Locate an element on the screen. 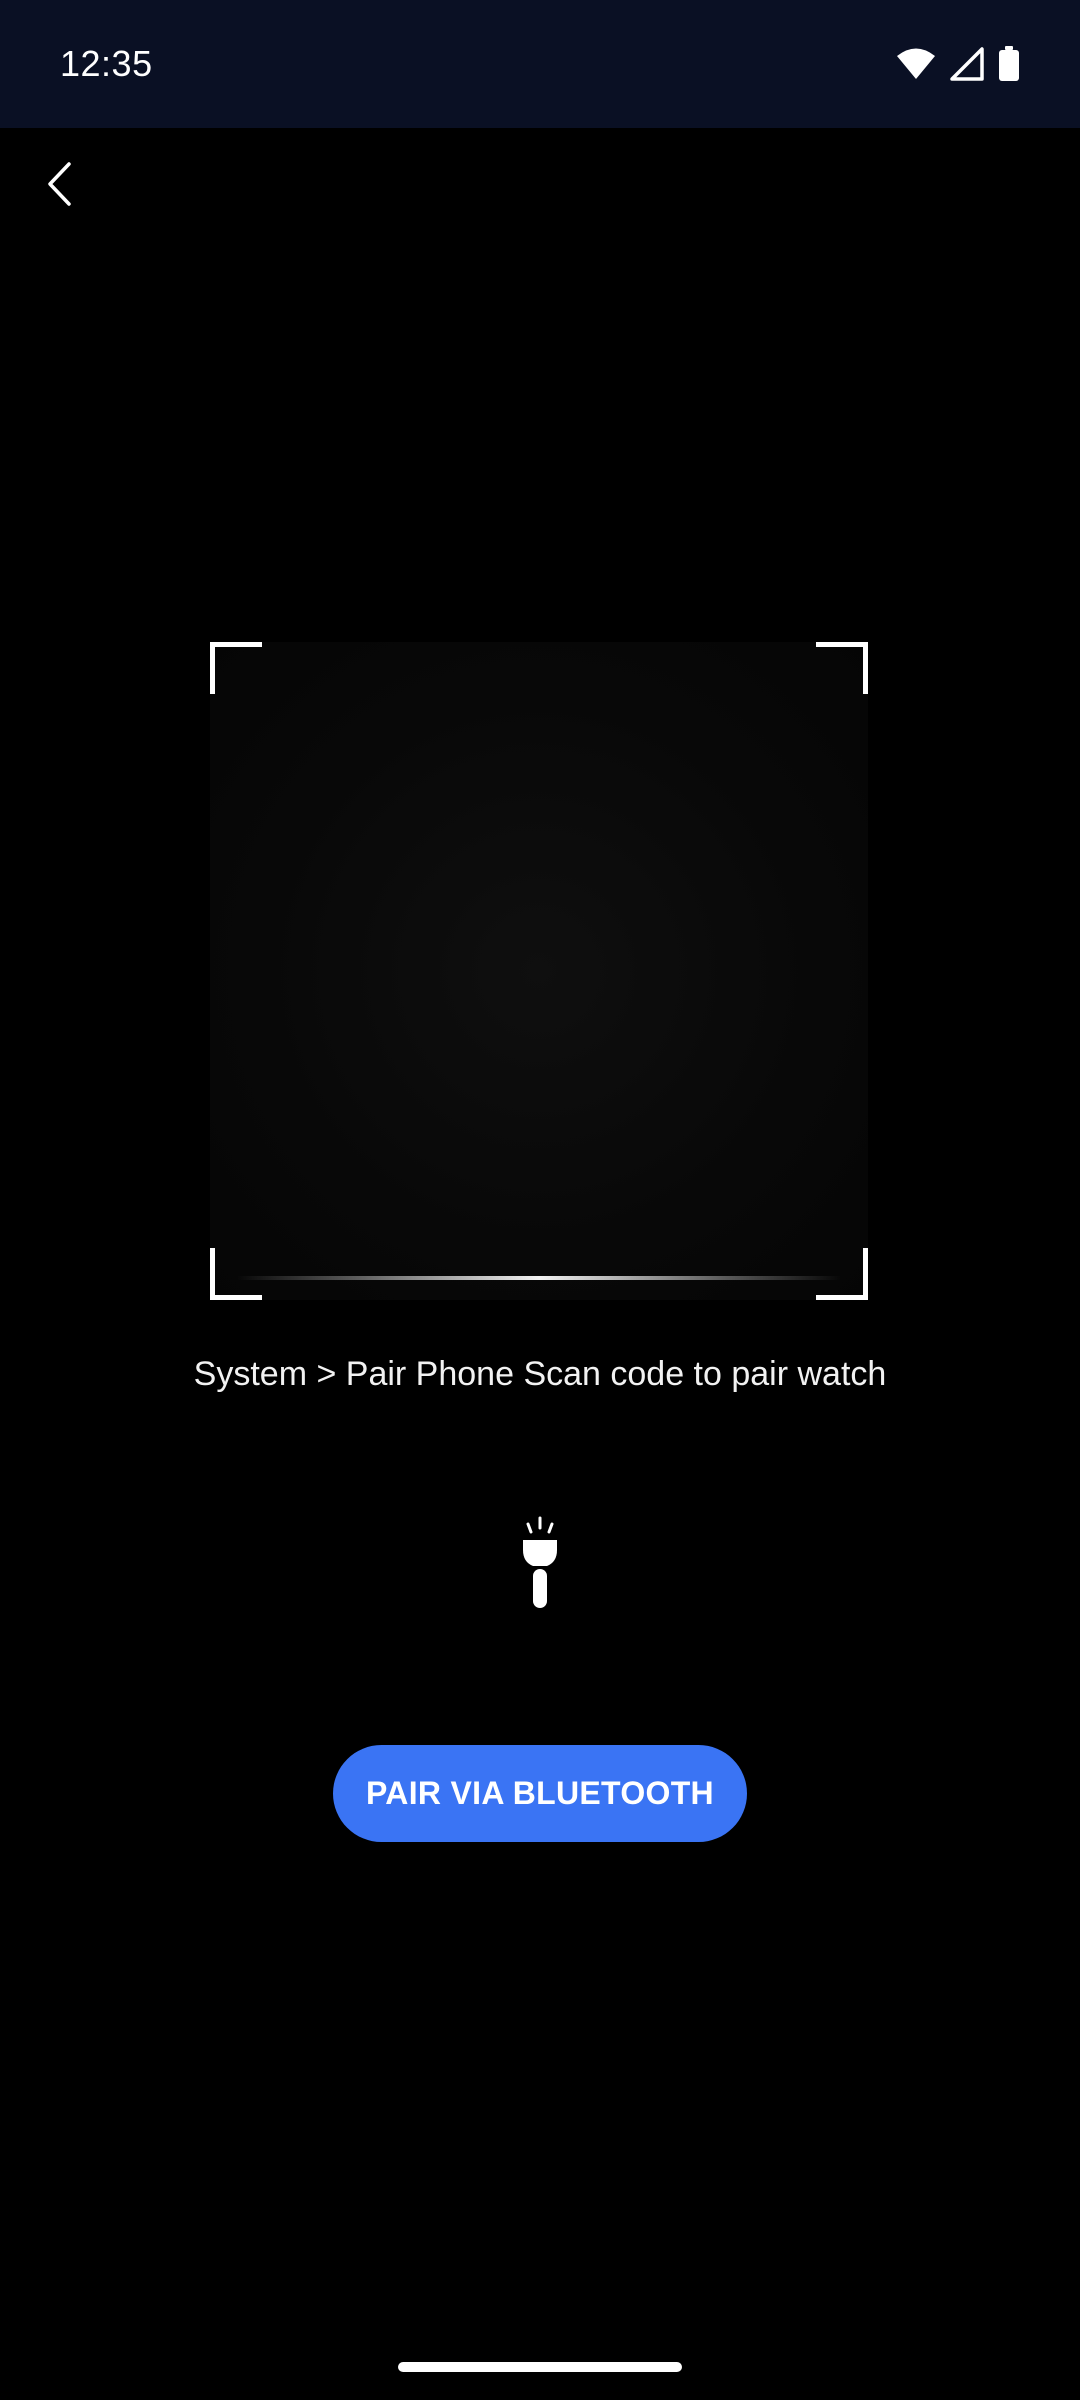 The width and height of the screenshot is (1080, 2400). flashlight-toggle is located at coordinates (540, 1565).